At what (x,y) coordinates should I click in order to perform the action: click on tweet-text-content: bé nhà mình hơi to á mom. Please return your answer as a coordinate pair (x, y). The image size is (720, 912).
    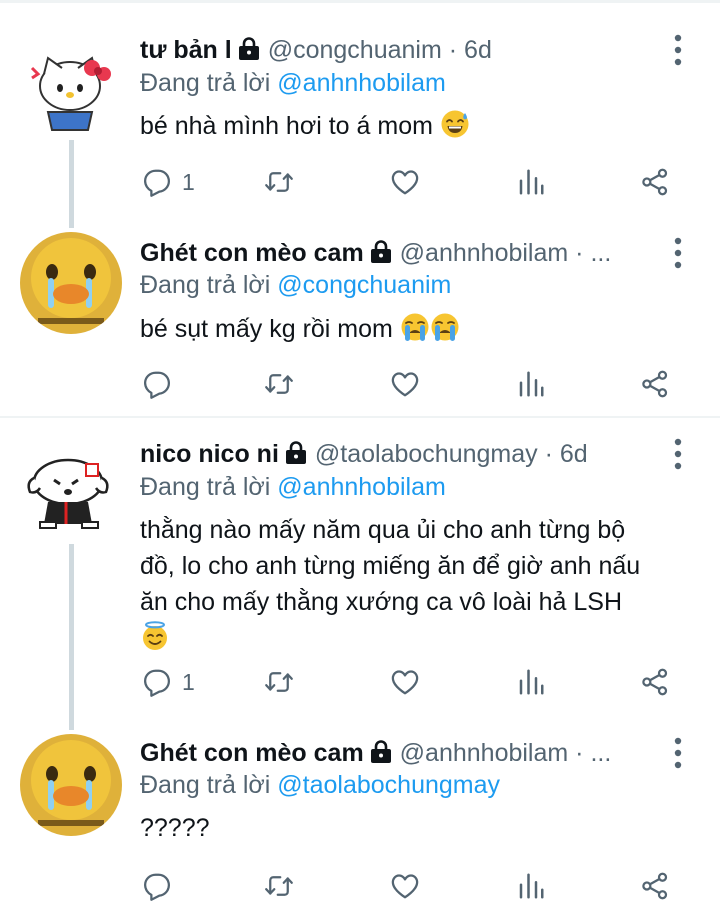
    Looking at the image, I should click on (286, 126).